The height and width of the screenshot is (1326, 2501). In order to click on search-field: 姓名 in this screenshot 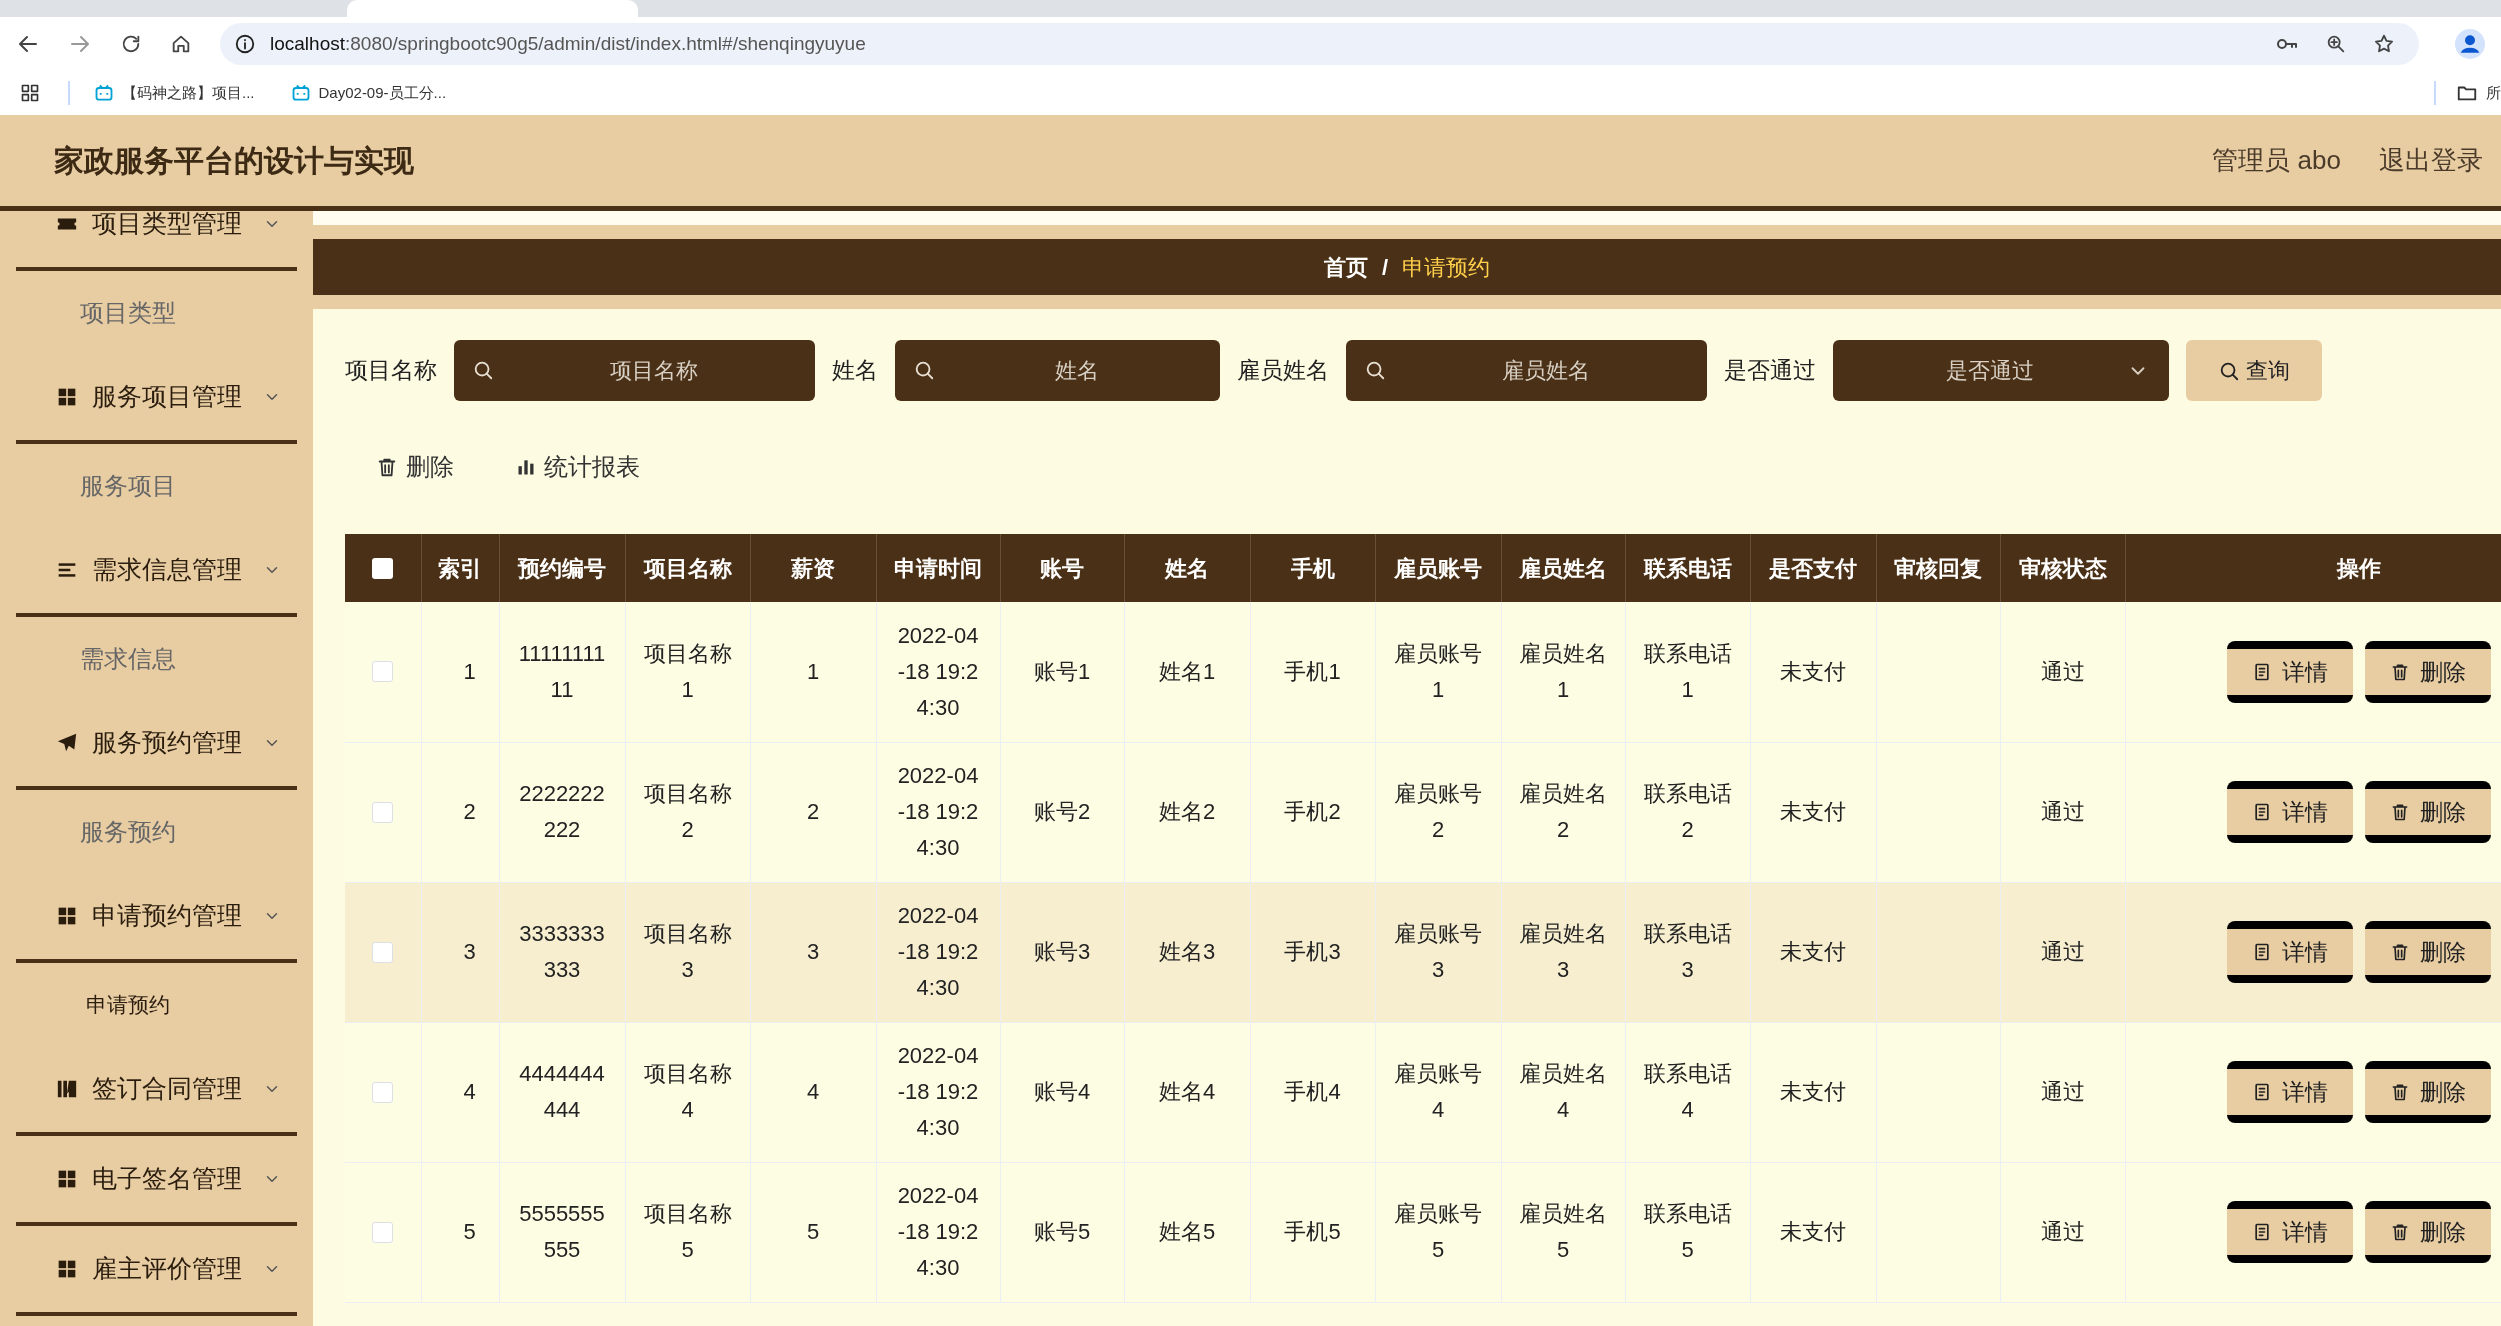, I will do `click(1057, 370)`.